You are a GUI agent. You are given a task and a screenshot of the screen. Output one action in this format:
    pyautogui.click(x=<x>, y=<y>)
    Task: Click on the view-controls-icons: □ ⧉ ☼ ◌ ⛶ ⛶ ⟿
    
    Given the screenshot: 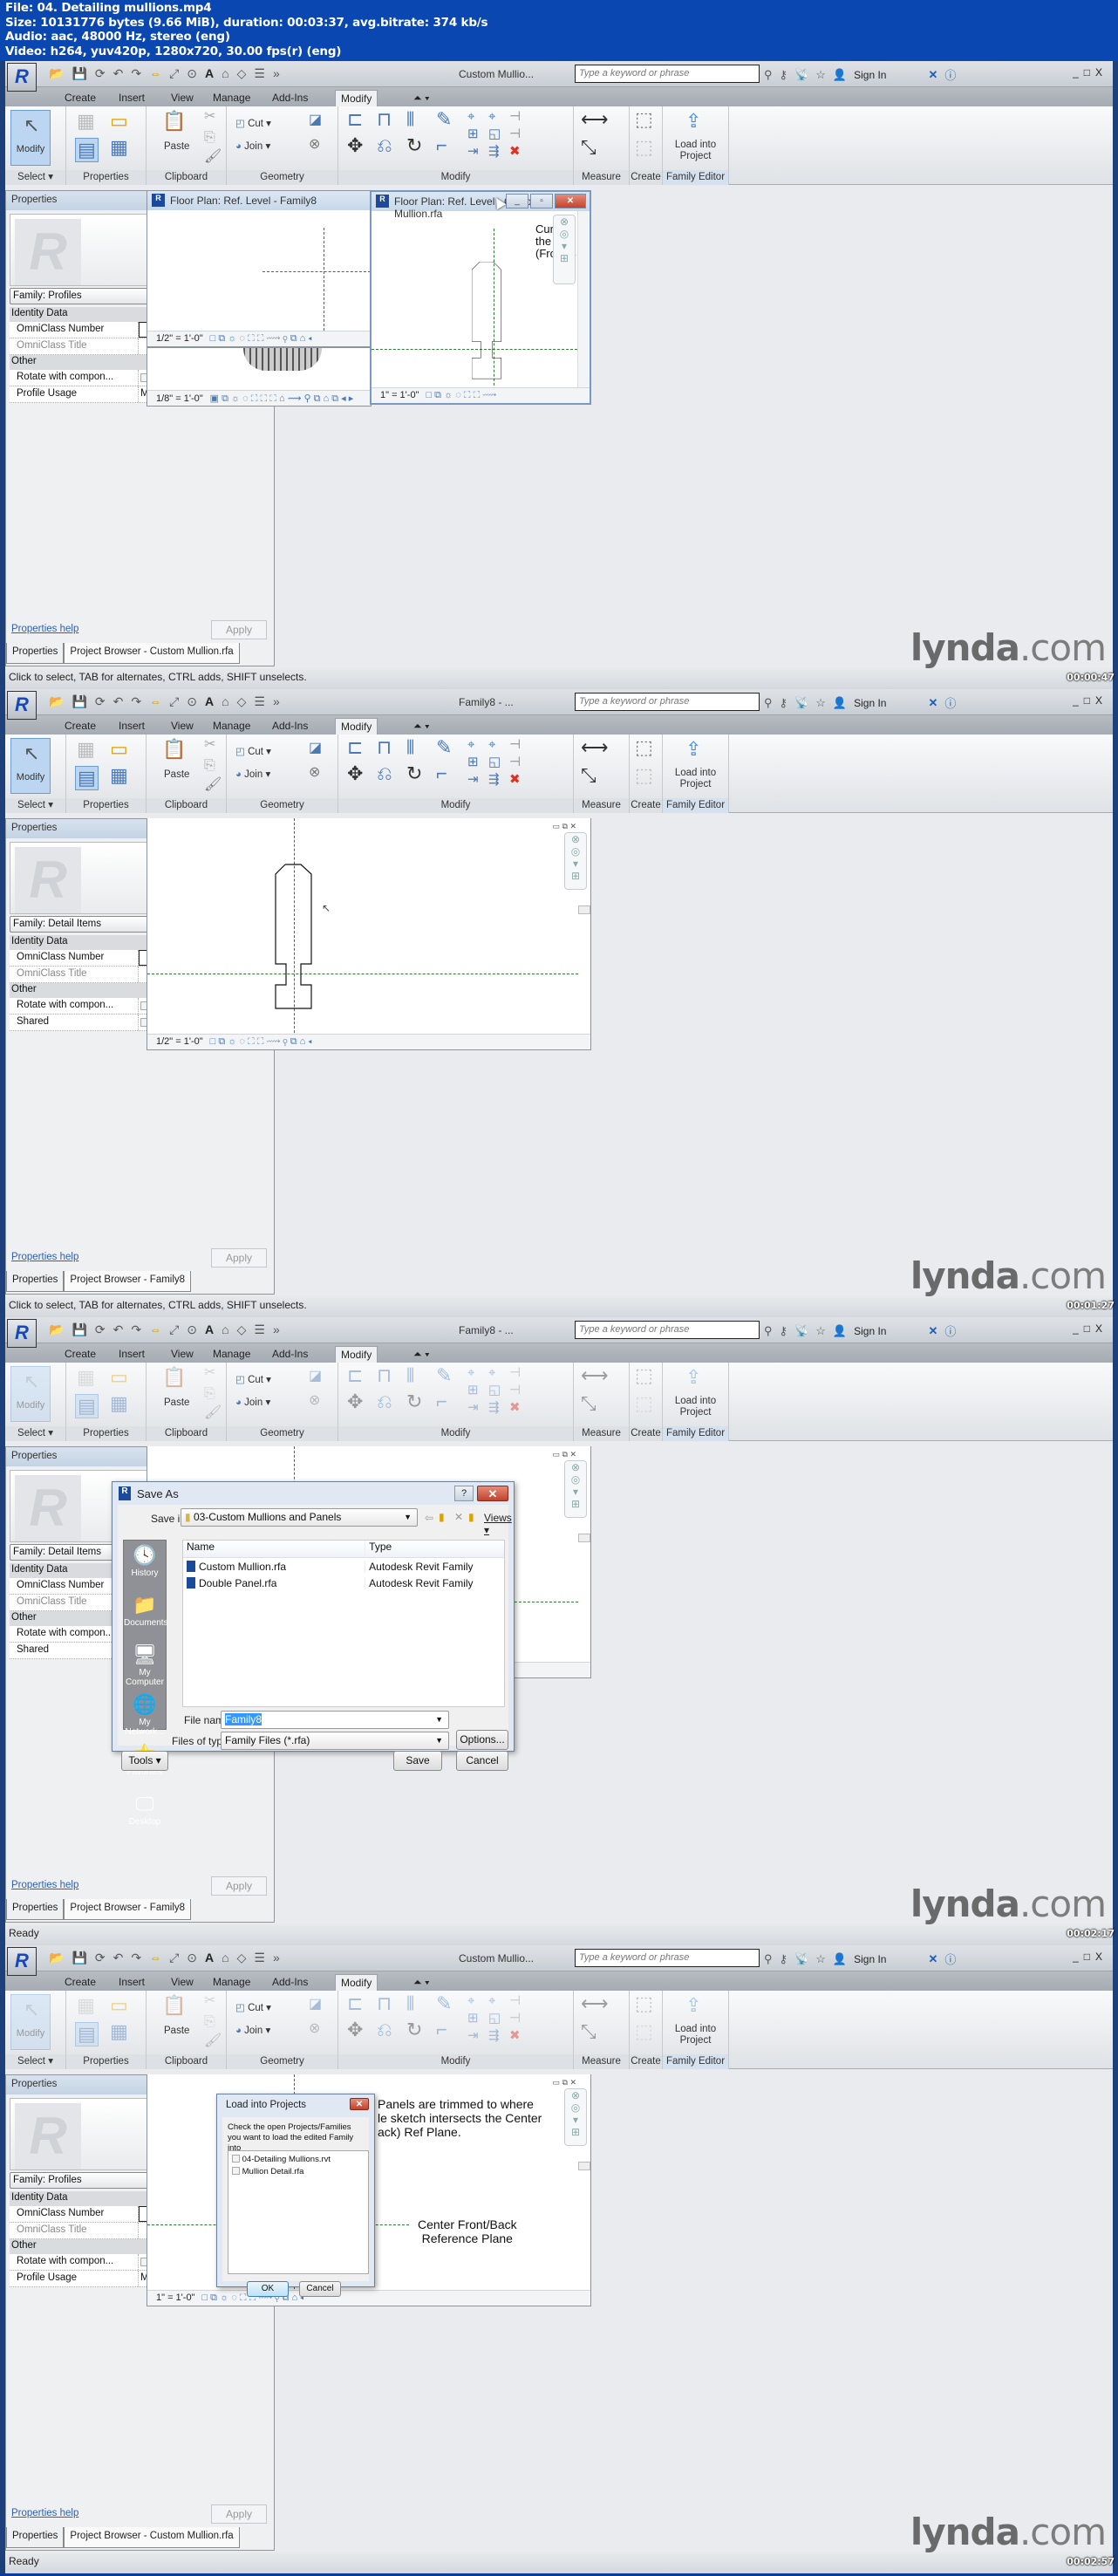 What is the action you would take?
    pyautogui.click(x=461, y=395)
    